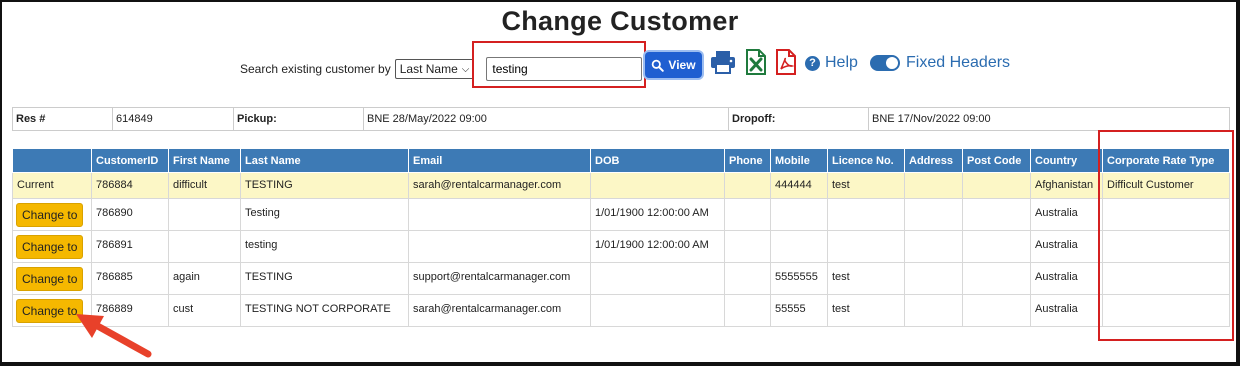 The height and width of the screenshot is (366, 1240). What do you see at coordinates (114, 336) in the screenshot?
I see `annotation-arrow` at bounding box center [114, 336].